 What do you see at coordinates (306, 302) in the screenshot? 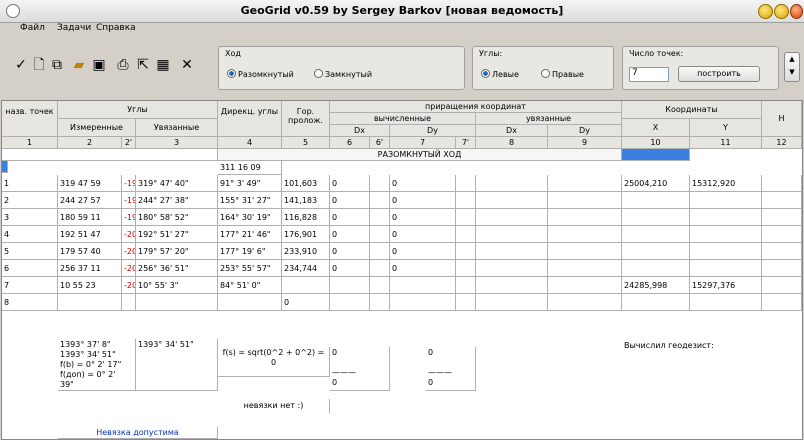
I see `cell-dist: 0` at bounding box center [306, 302].